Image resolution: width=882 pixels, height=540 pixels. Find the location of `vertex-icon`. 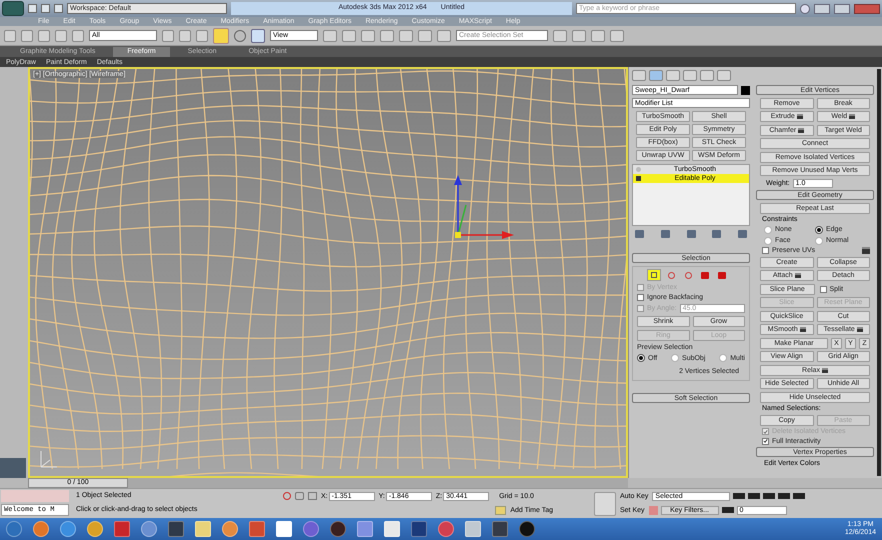

vertex-icon is located at coordinates (654, 275).